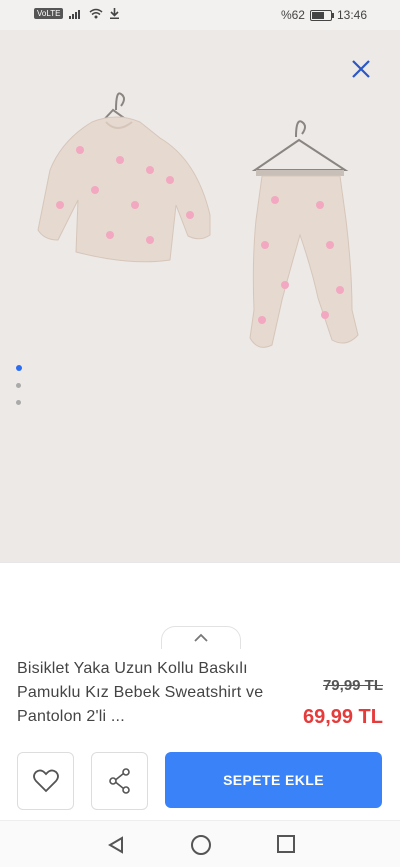 The image size is (400, 867). I want to click on clock: 13:46, so click(351, 15).